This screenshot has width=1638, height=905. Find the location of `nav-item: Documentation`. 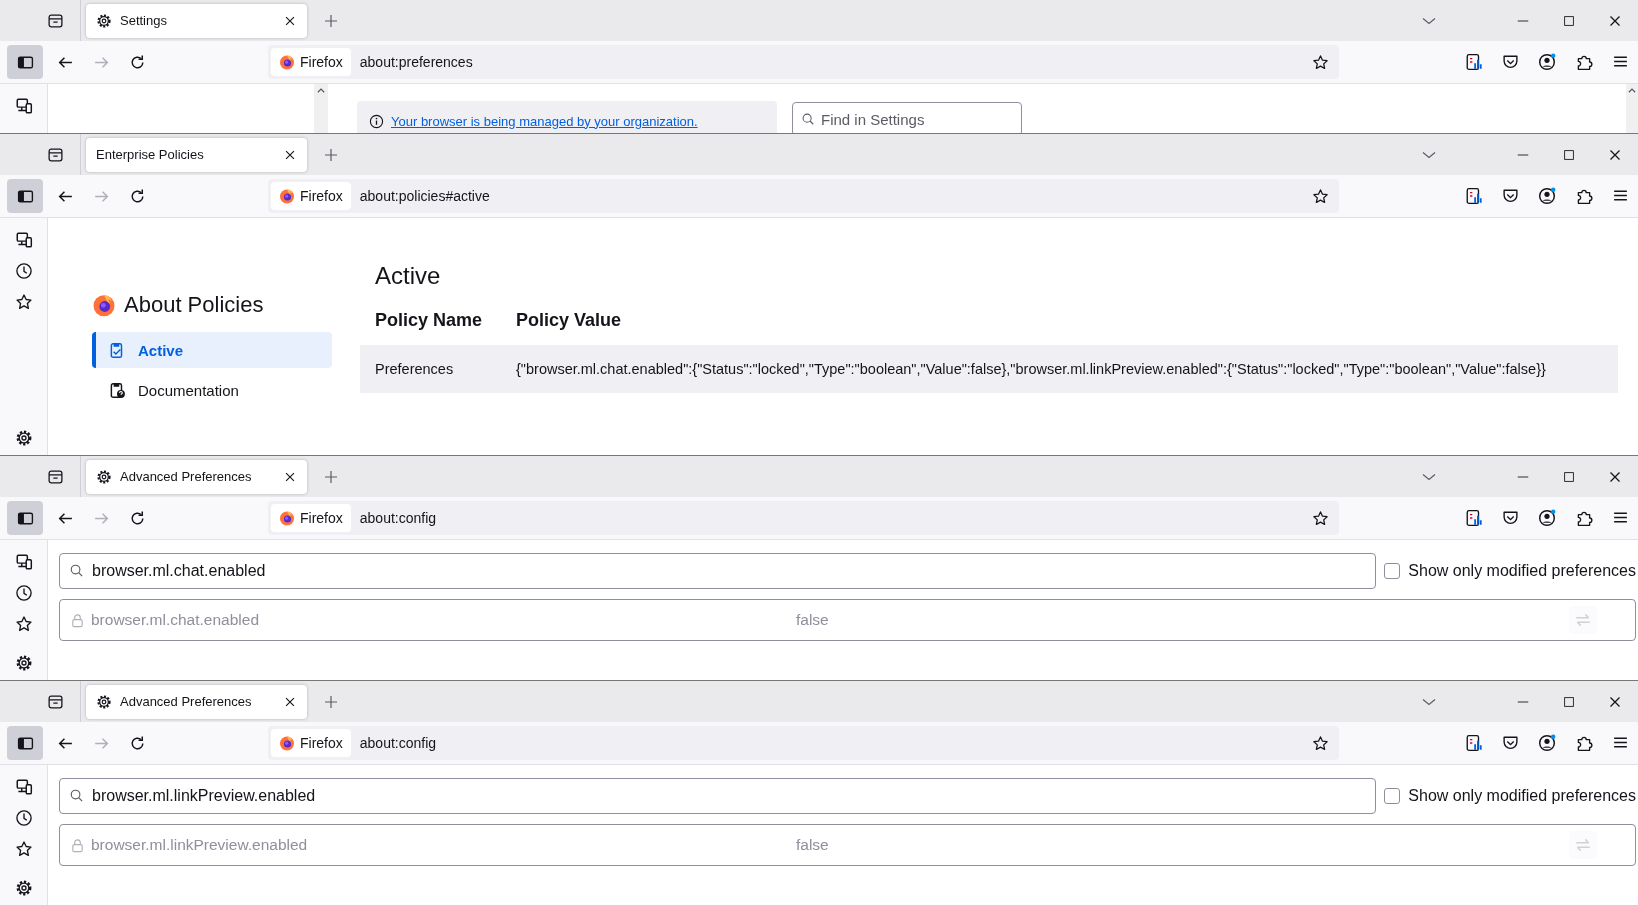

nav-item: Documentation is located at coordinates (212, 390).